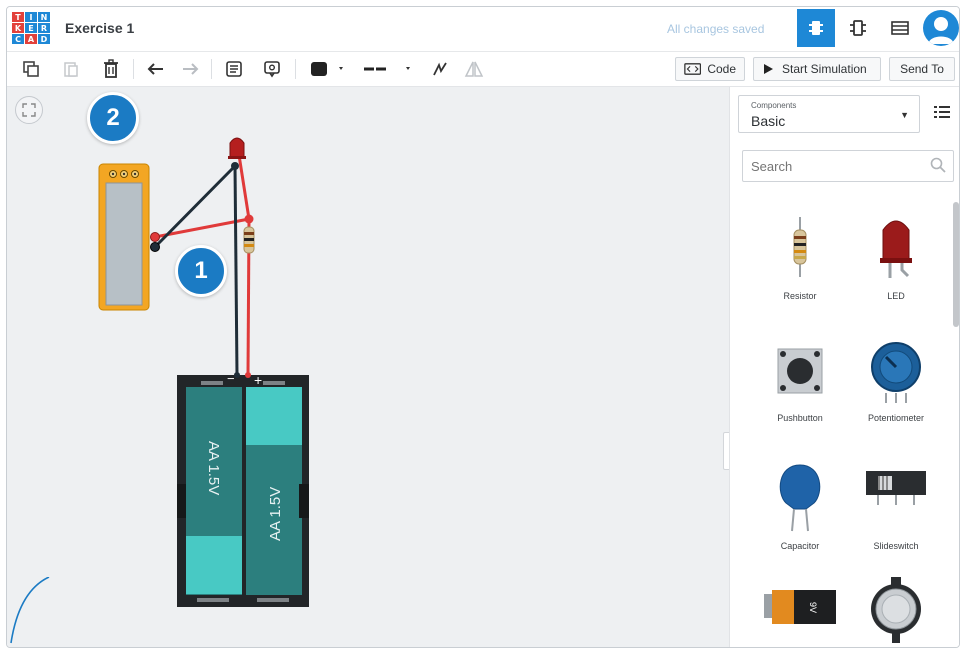 This screenshot has height=650, width=962. I want to click on paste-icon, so click(71, 69).